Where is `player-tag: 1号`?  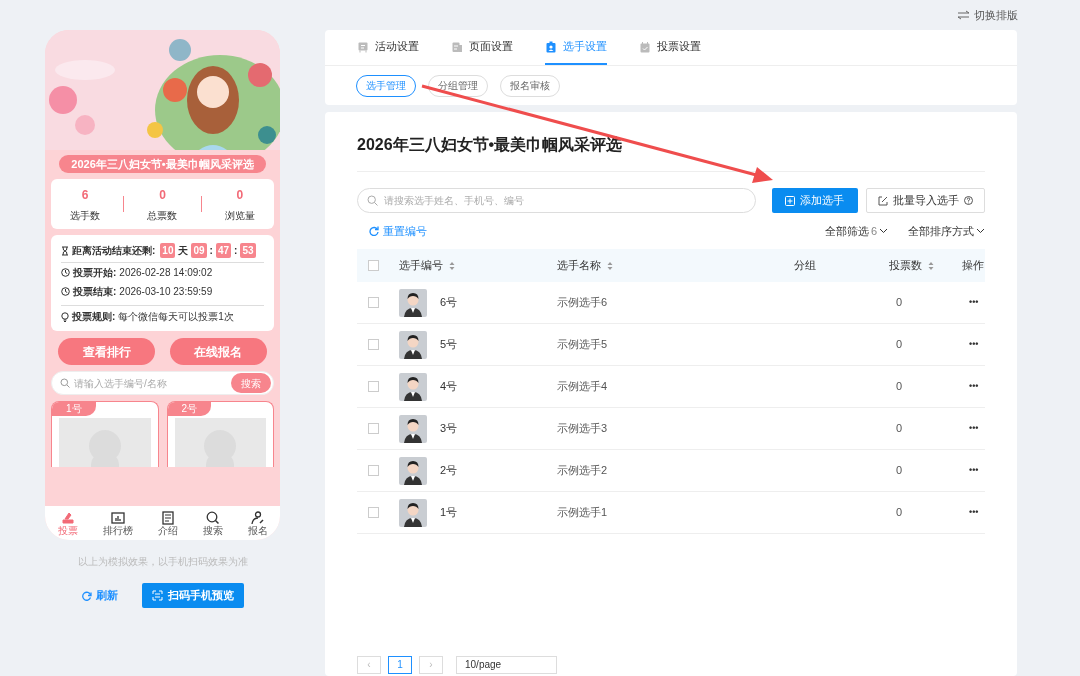 player-tag: 1号 is located at coordinates (74, 409).